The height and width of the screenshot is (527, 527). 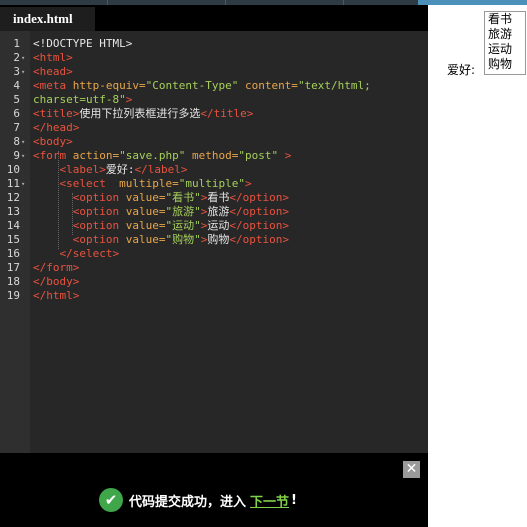 What do you see at coordinates (505, 49) in the screenshot?
I see `hobby-option: 运动` at bounding box center [505, 49].